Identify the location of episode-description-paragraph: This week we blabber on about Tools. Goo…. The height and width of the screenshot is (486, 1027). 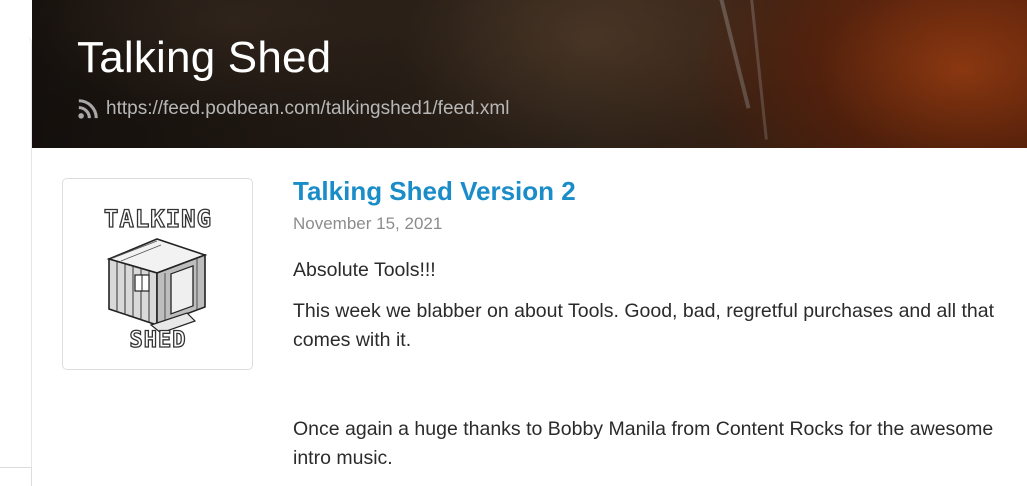
(643, 325).